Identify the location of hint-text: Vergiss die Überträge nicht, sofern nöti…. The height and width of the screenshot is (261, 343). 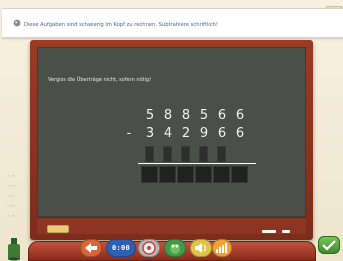
(100, 80).